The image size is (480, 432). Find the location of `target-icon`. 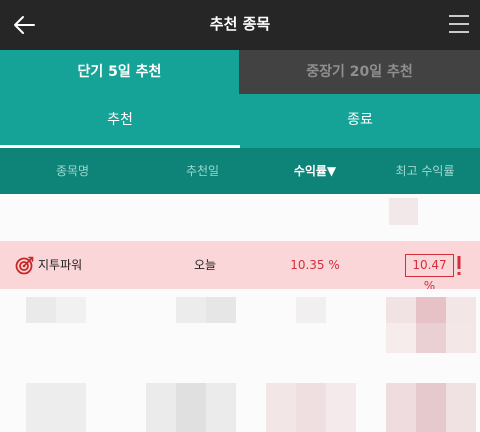

target-icon is located at coordinates (24, 265).